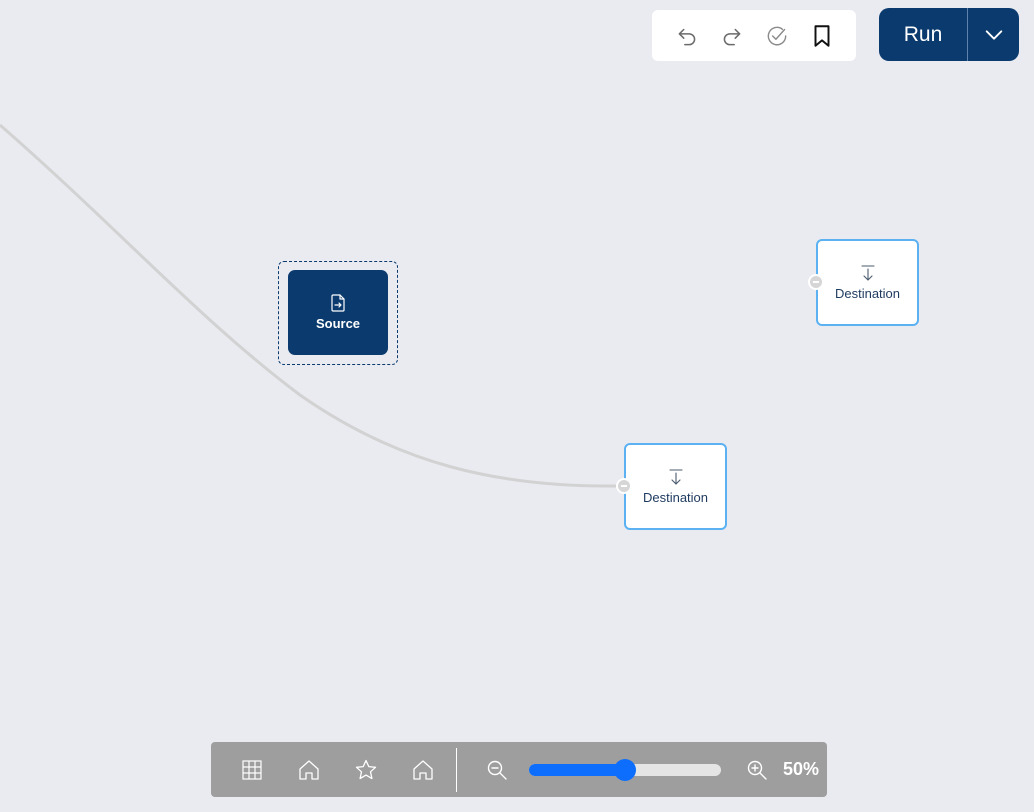 This screenshot has height=812, width=1034. I want to click on undo-button, so click(687, 36).